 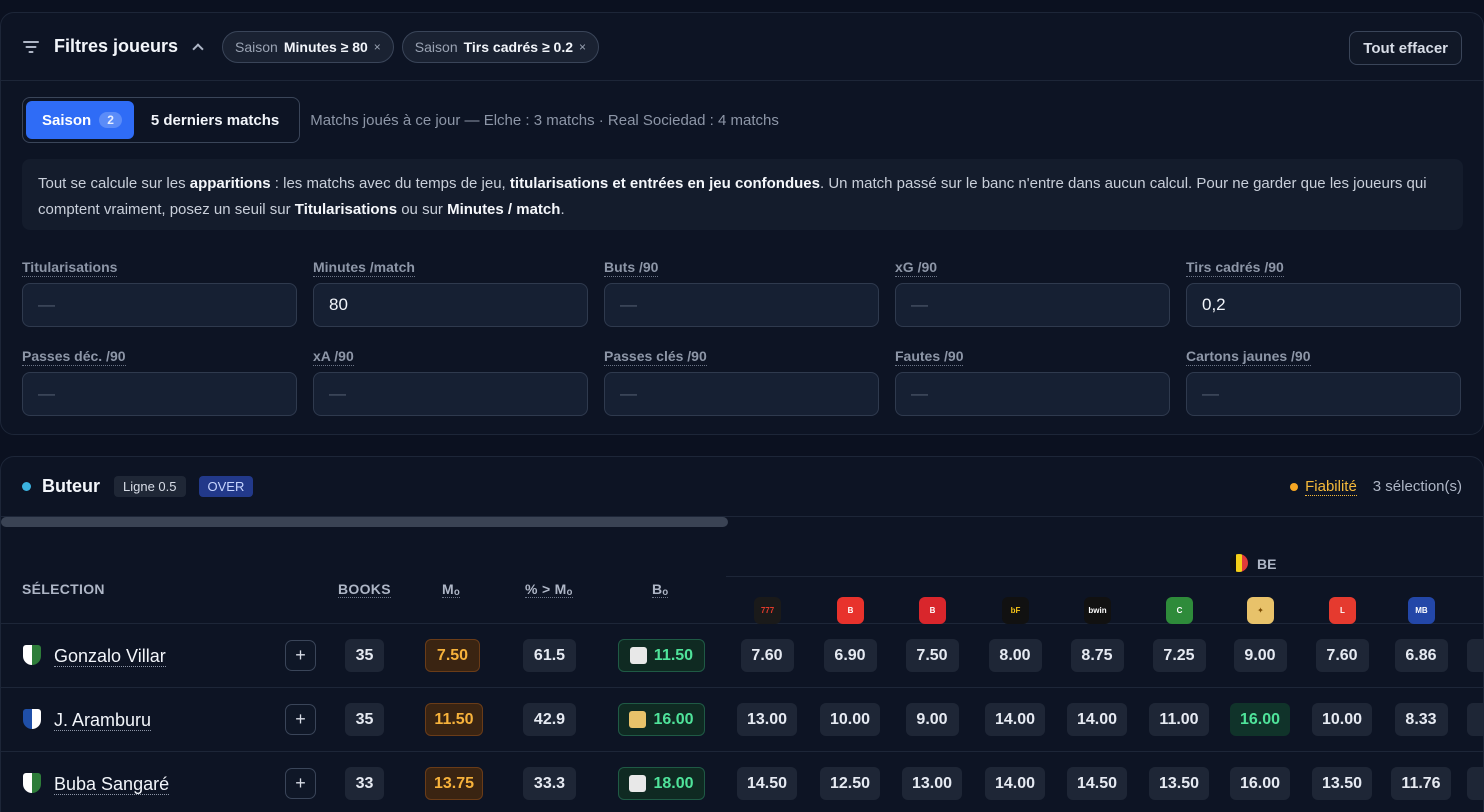 What do you see at coordinates (1331, 487) in the screenshot?
I see `reliability-link: Fiabilité` at bounding box center [1331, 487].